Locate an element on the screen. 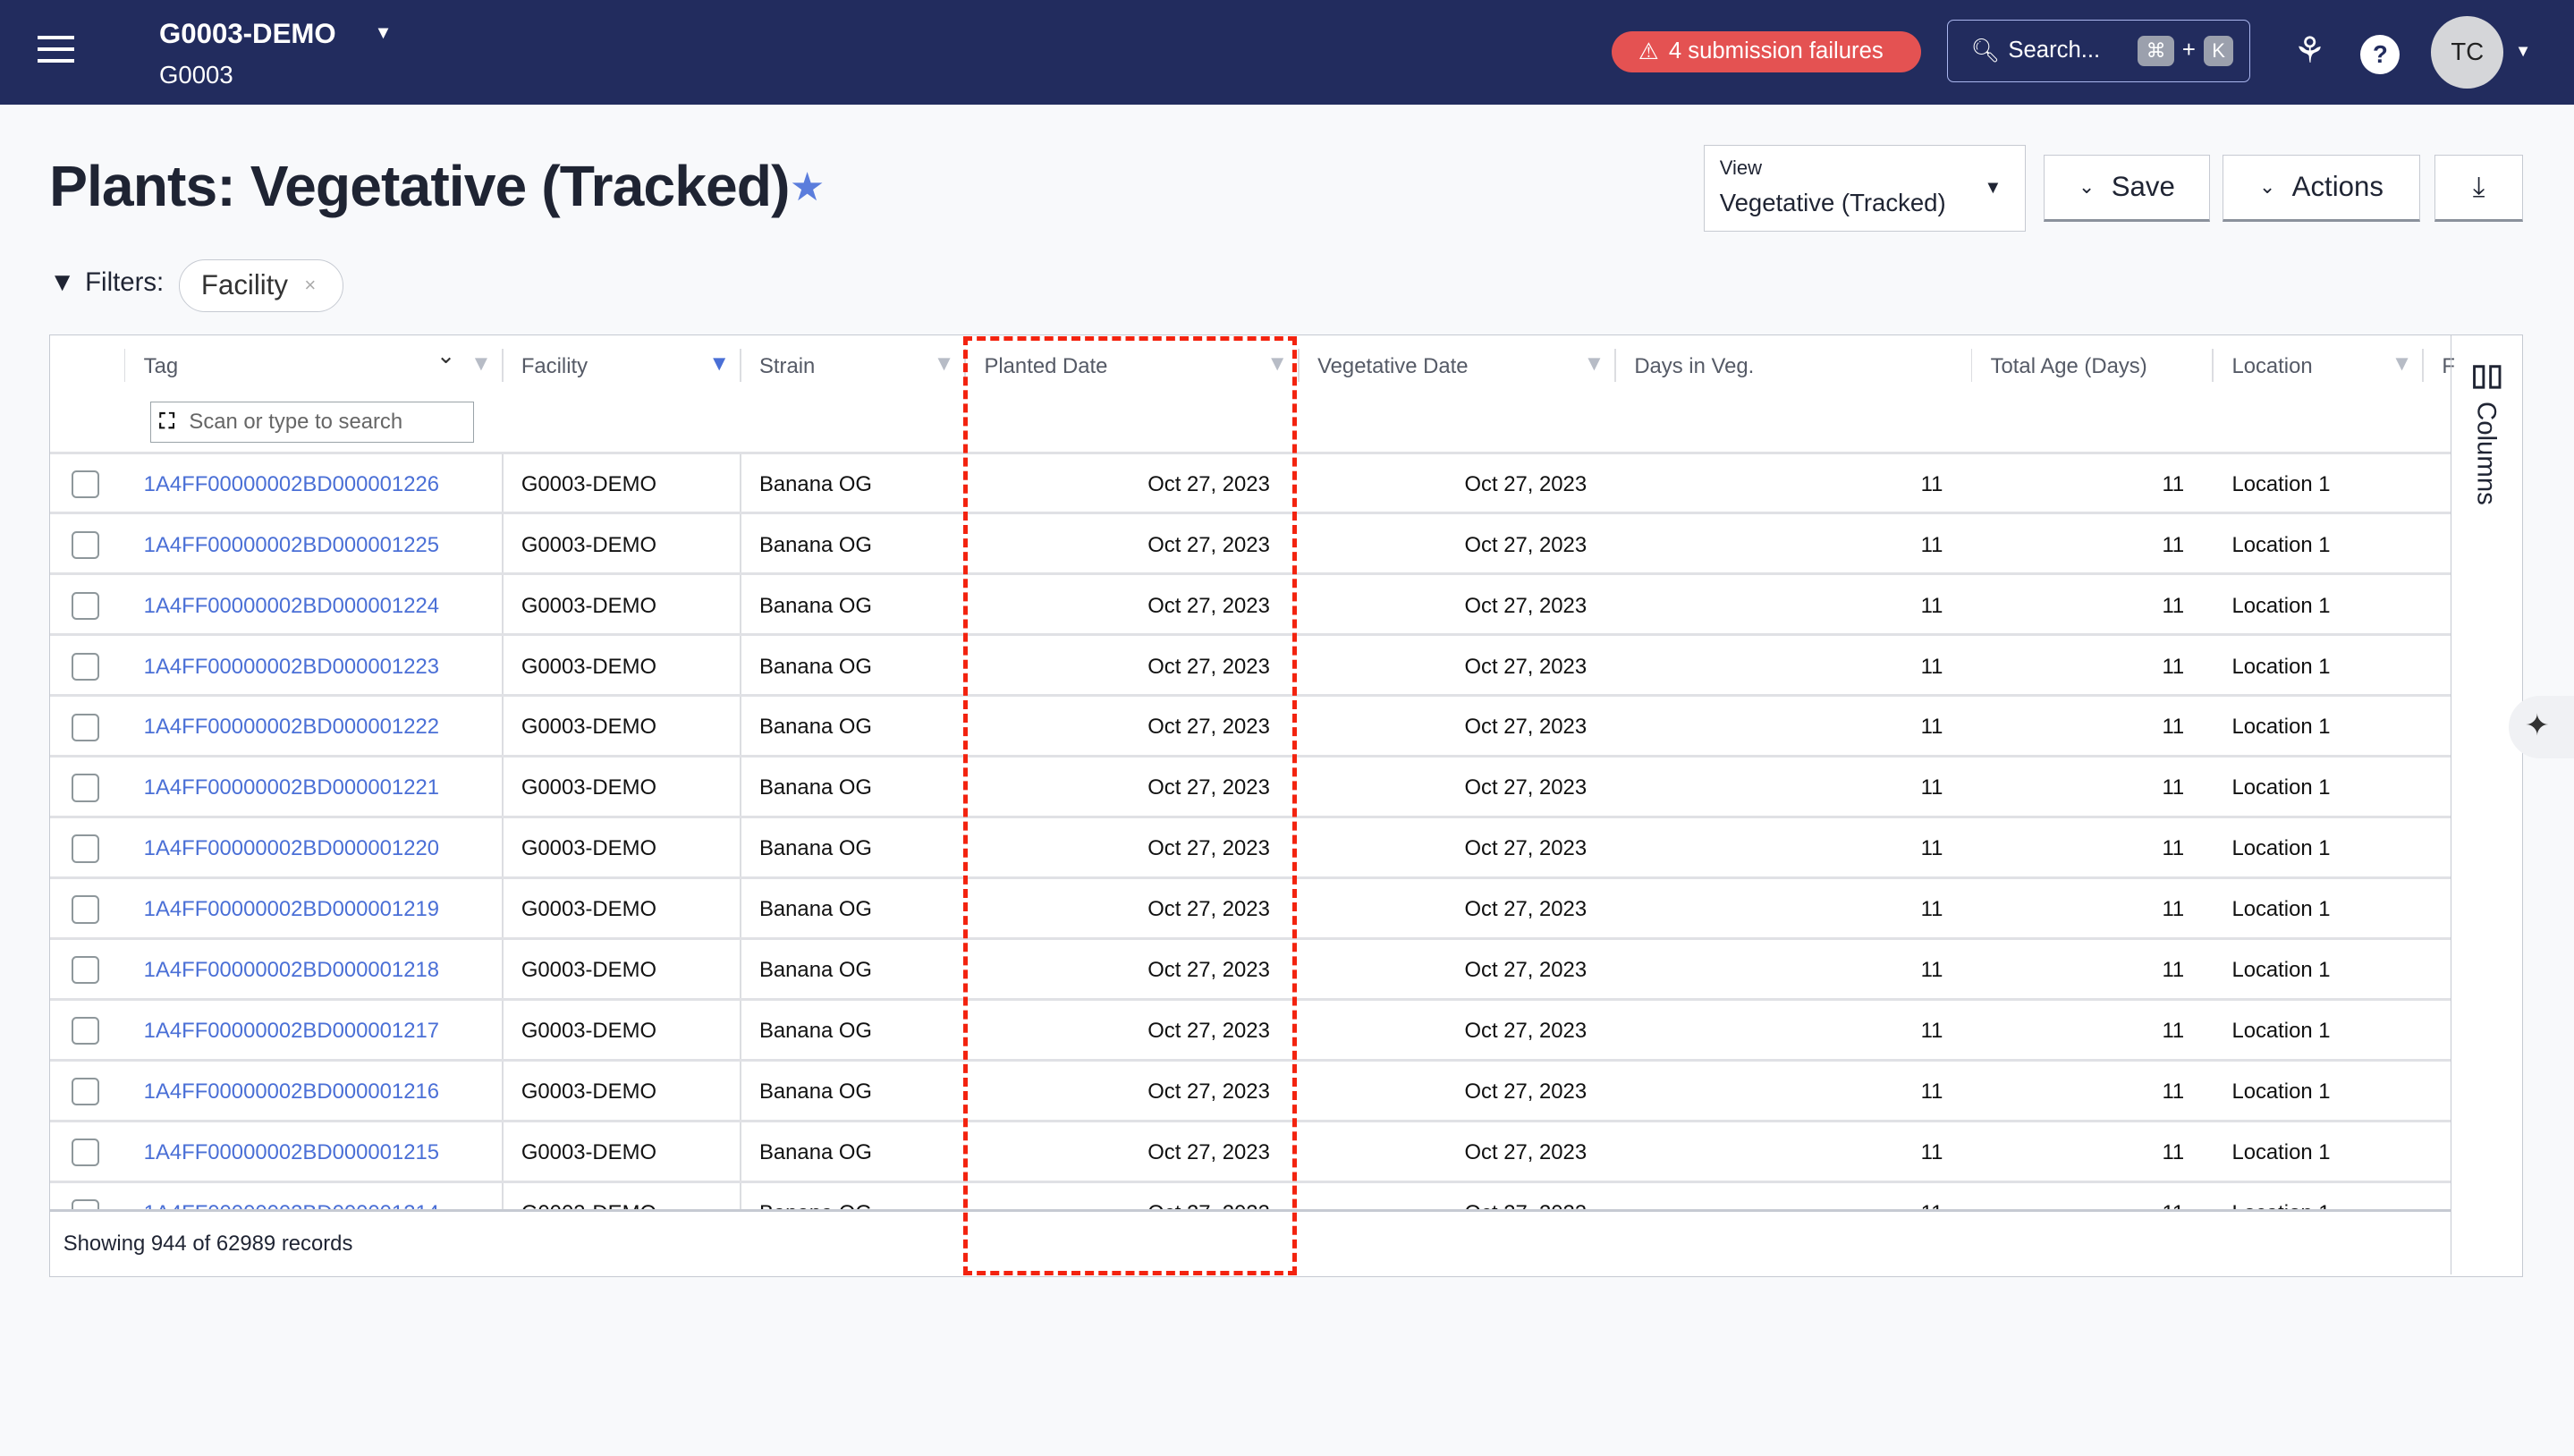 This screenshot has width=2574, height=1456. column-header: Tag ▼ ⌄ is located at coordinates (323, 366).